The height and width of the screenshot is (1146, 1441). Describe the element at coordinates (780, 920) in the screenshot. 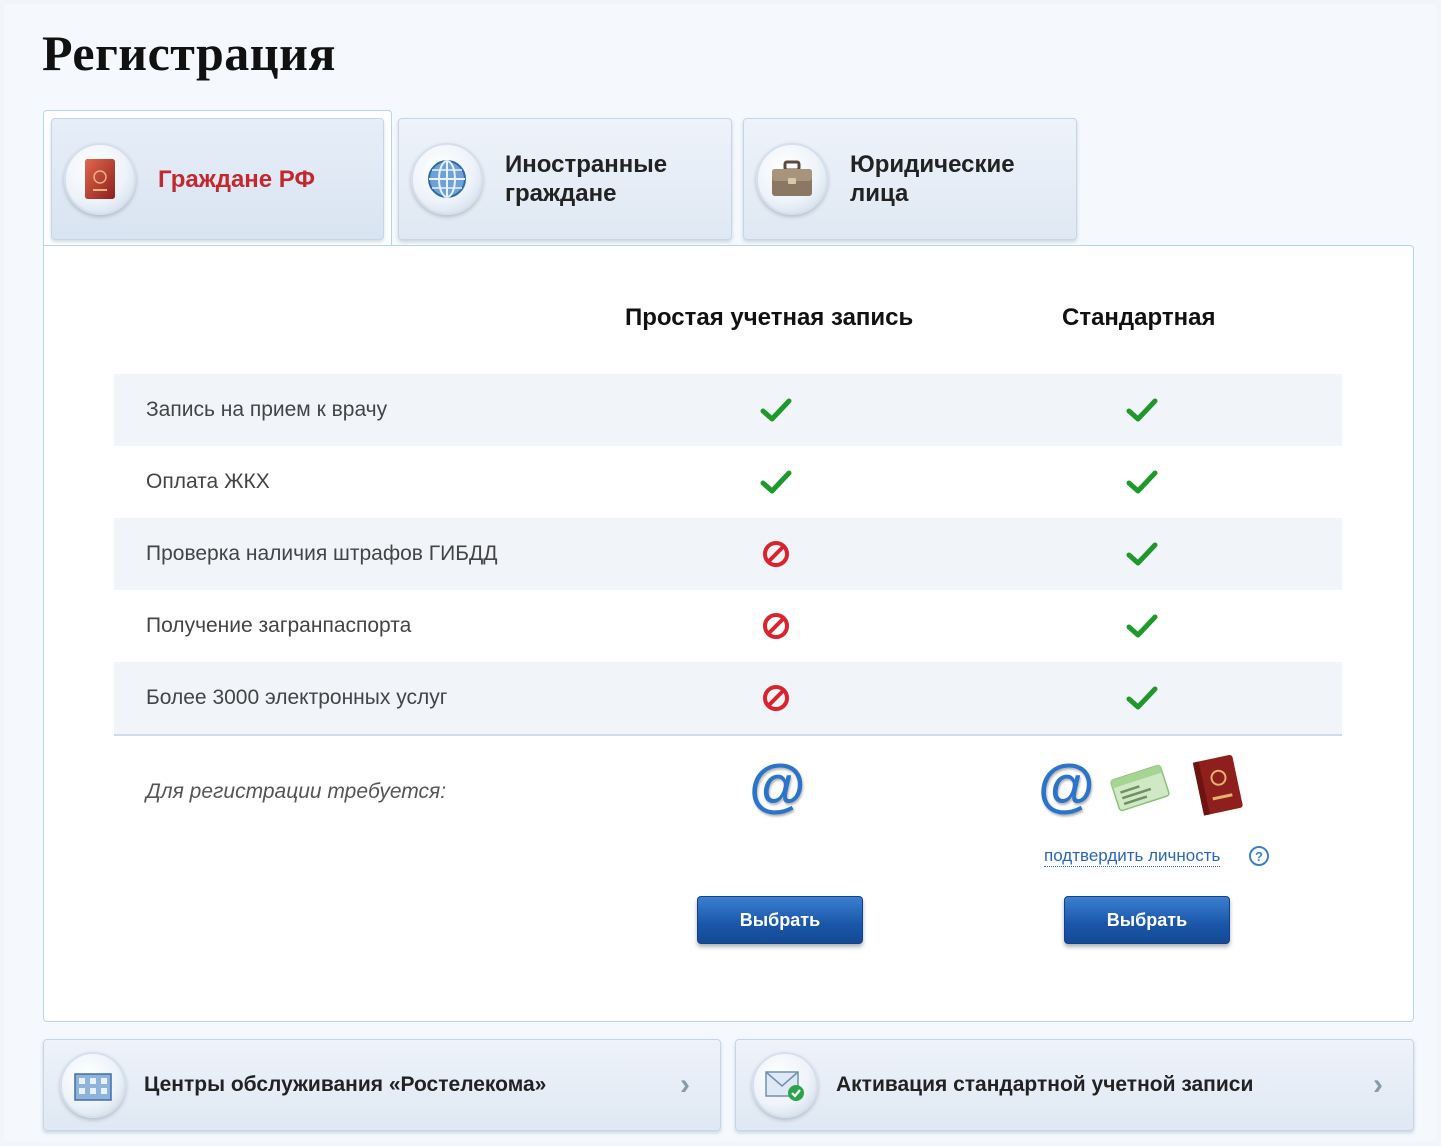

I see `select-simple-button: Выбрать` at that location.